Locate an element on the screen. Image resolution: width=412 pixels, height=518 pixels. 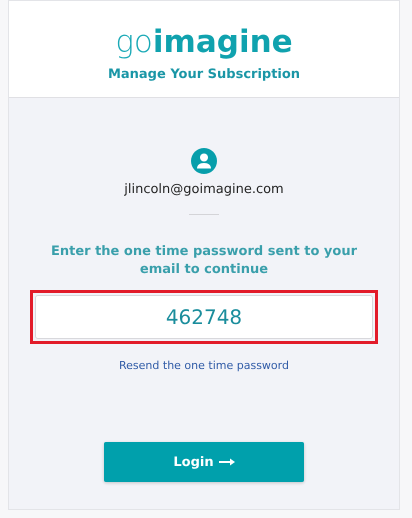
arrow-icon is located at coordinates (226, 462).